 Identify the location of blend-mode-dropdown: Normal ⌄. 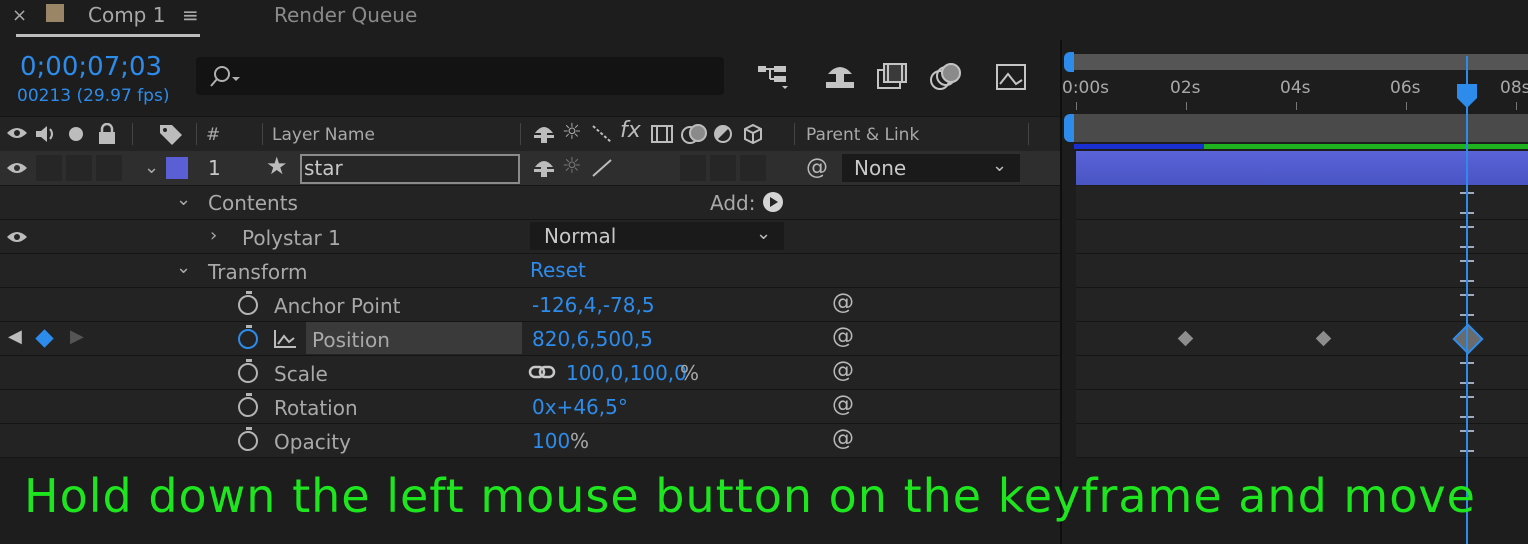
(657, 236).